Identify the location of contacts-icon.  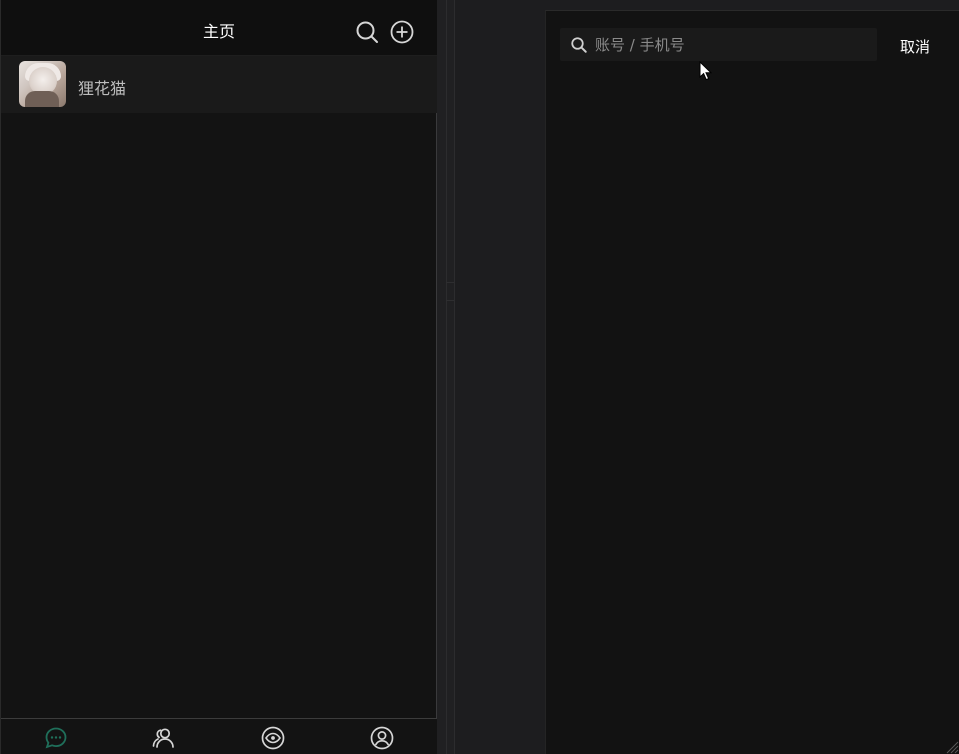
(164, 738).